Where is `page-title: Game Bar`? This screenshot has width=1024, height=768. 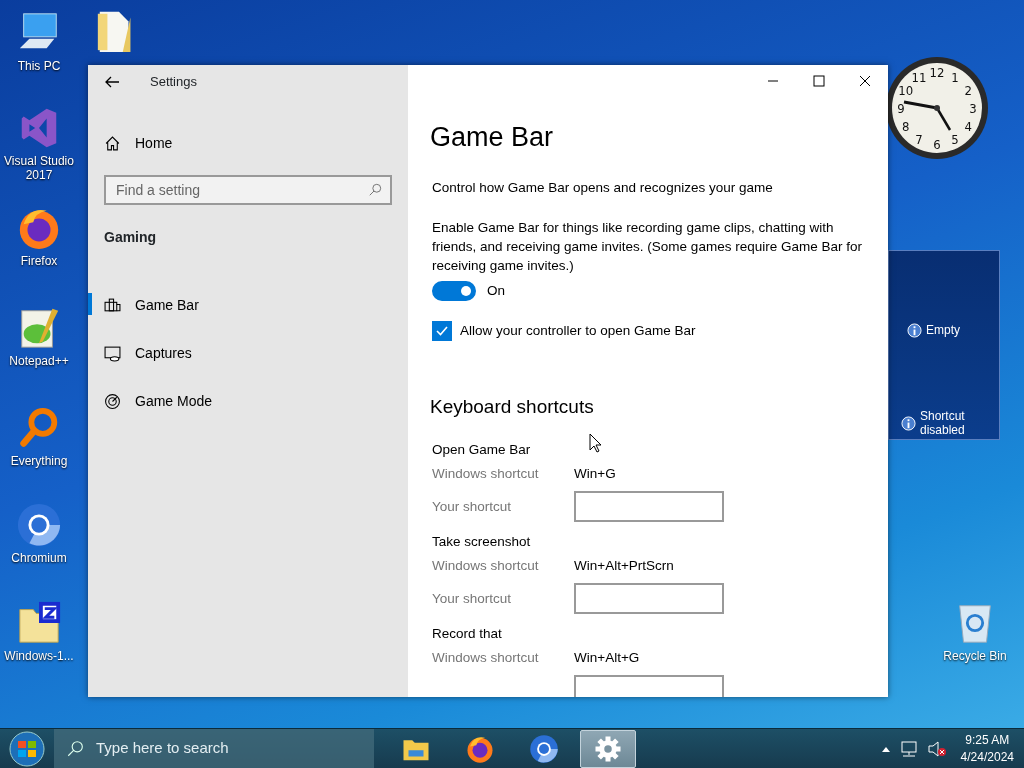 page-title: Game Bar is located at coordinates (492, 137).